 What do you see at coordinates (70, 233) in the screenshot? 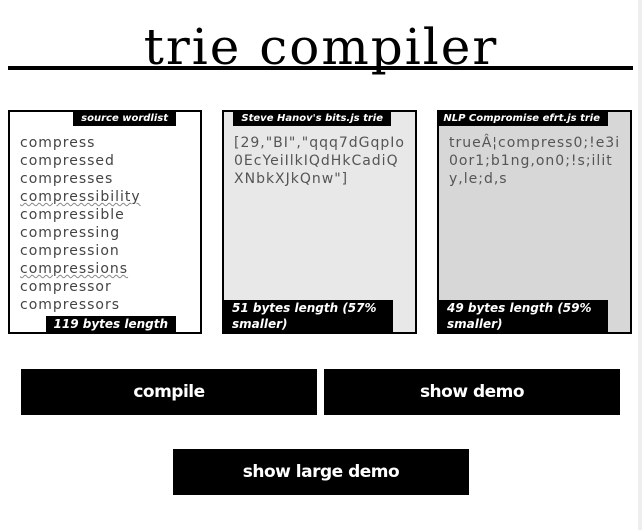
I see `word-item: compressing` at bounding box center [70, 233].